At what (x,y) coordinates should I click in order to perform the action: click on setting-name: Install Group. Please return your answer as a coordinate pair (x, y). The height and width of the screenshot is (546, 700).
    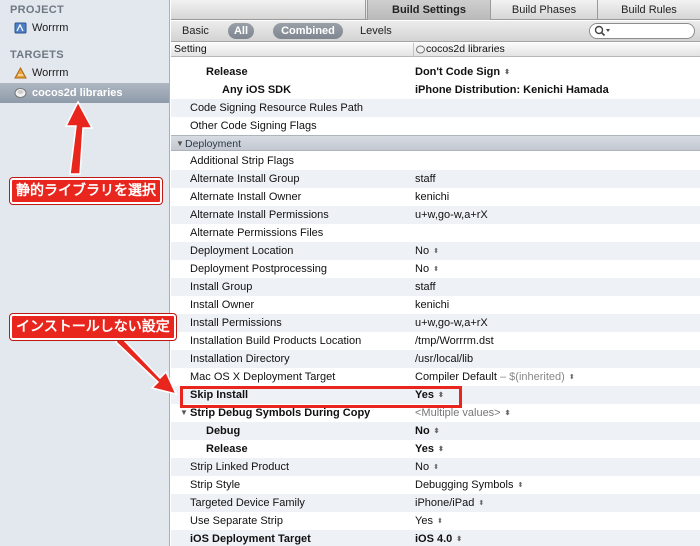
    Looking at the image, I should click on (221, 287).